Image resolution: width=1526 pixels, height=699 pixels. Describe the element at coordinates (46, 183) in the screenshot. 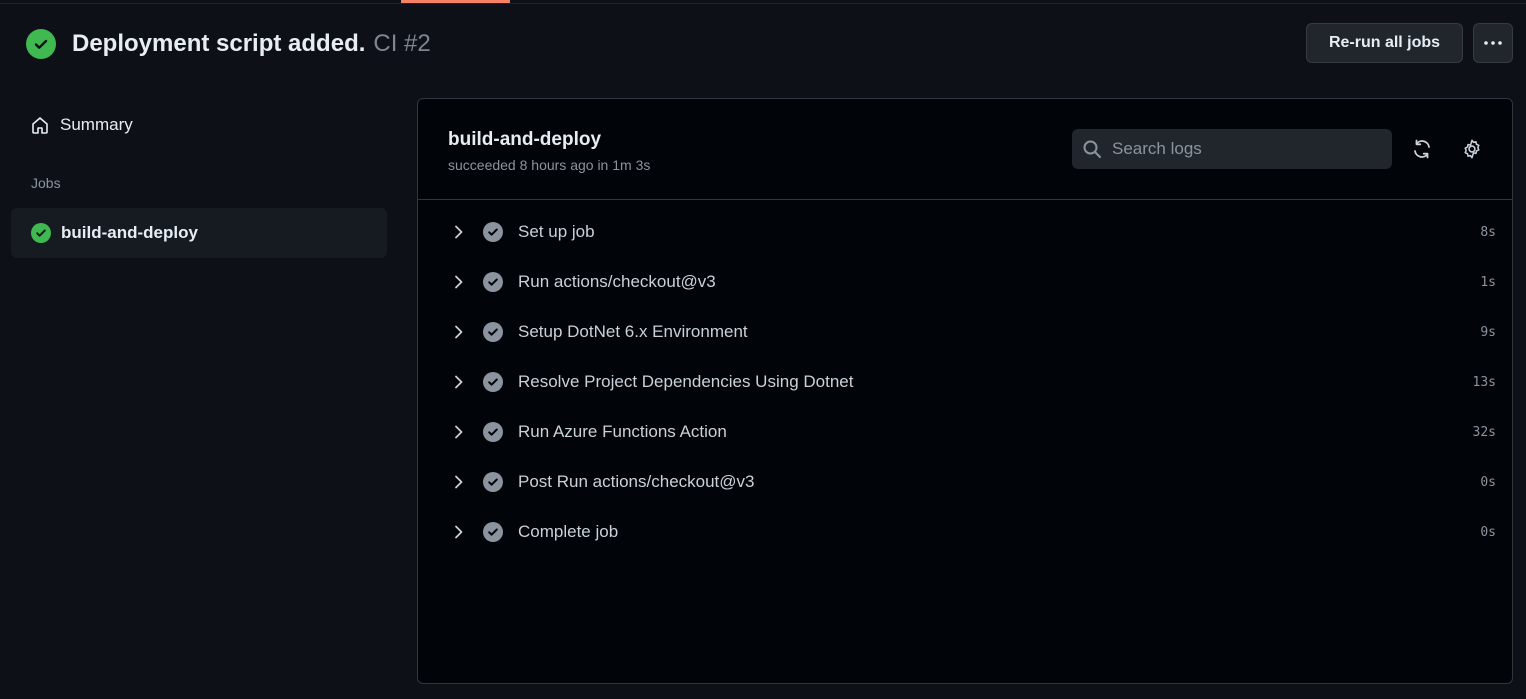

I see `jobs-heading: Jobs` at that location.